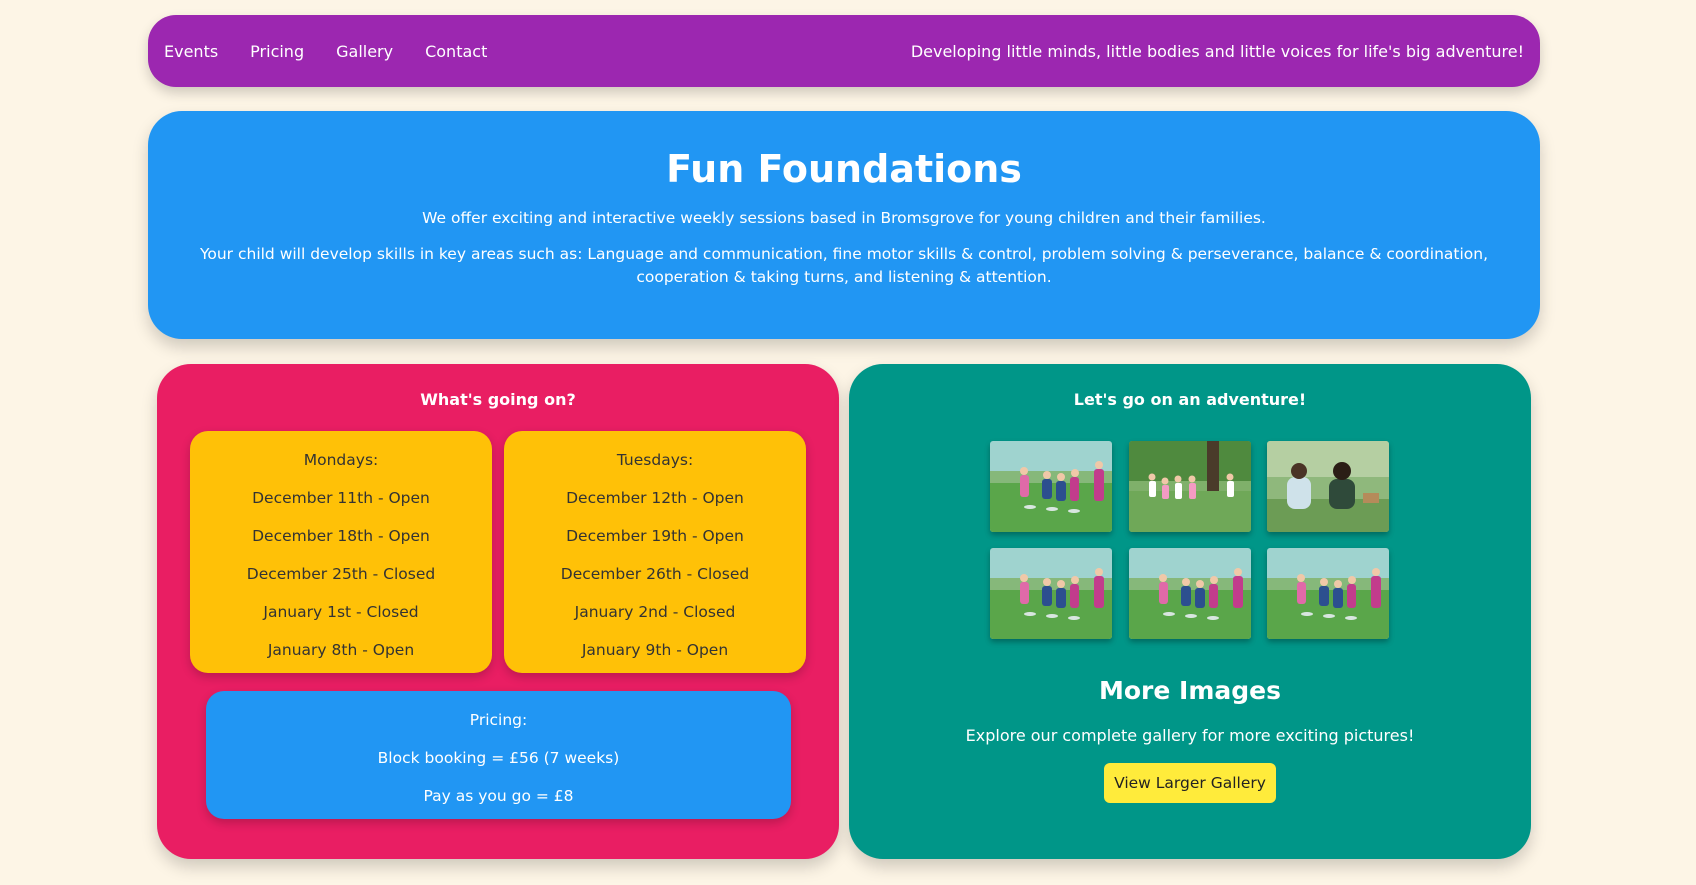  What do you see at coordinates (1190, 690) in the screenshot?
I see `more-images-title: More Images` at bounding box center [1190, 690].